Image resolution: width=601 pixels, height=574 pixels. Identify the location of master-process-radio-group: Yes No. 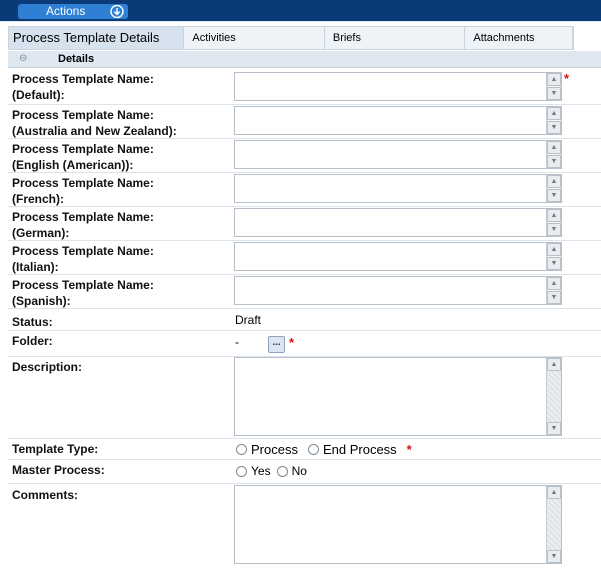
(276, 471).